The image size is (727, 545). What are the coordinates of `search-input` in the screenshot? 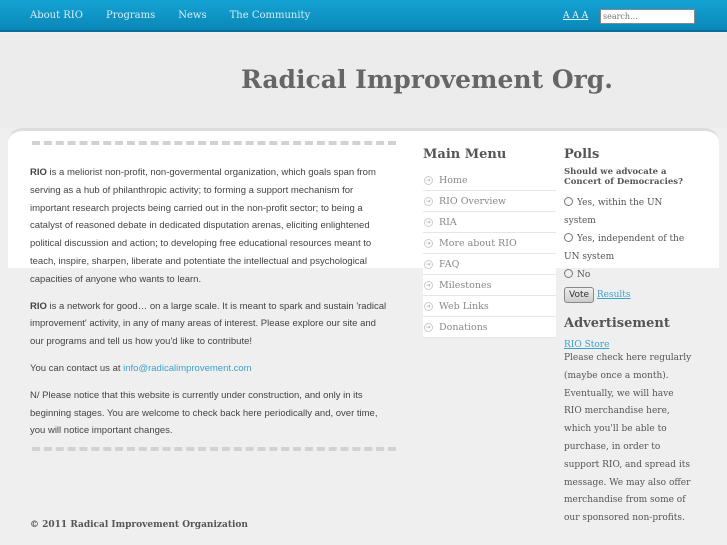 It's located at (647, 16).